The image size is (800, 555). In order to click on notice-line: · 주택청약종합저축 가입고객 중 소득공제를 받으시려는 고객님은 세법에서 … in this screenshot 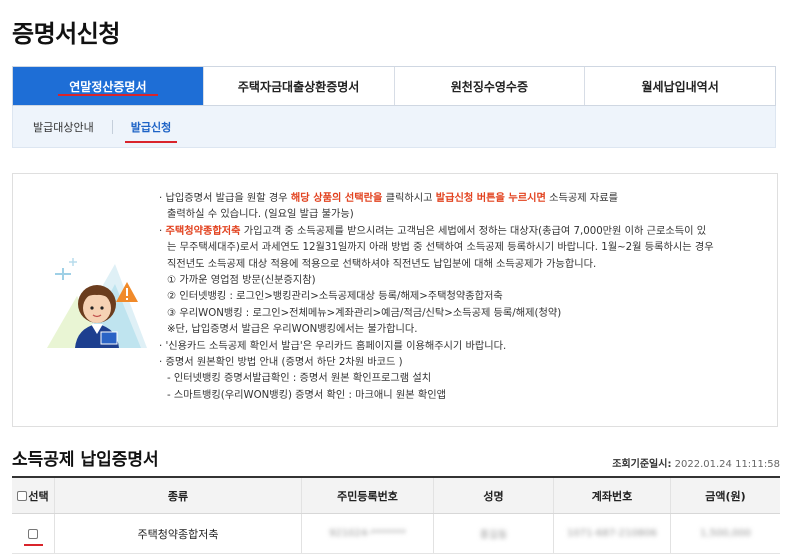, I will do `click(464, 232)`.